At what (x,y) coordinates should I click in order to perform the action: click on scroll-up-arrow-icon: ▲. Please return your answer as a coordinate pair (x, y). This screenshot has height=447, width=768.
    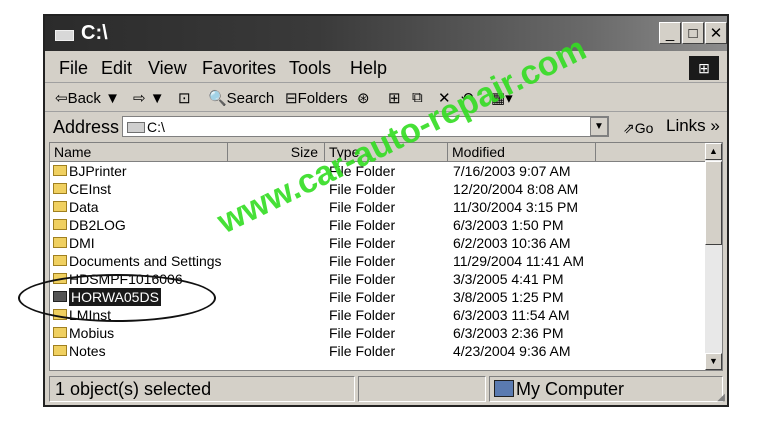
    Looking at the image, I should click on (713, 151).